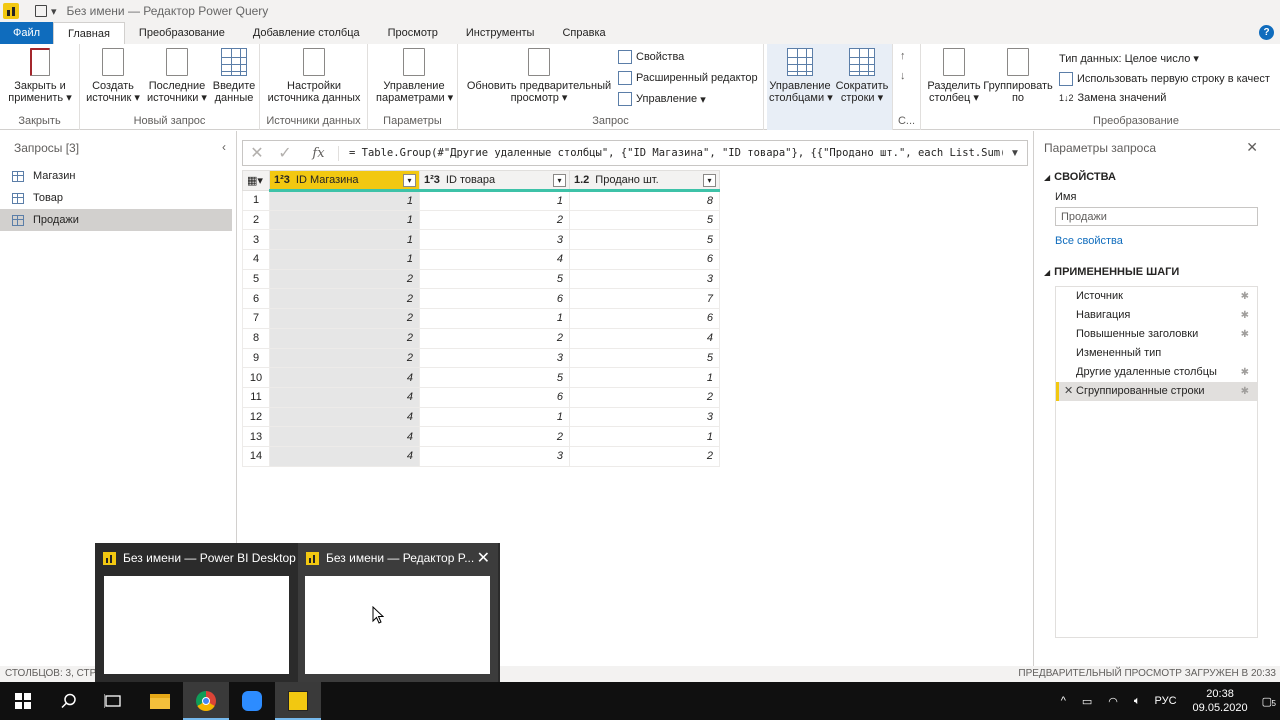  What do you see at coordinates (583, 33) in the screenshot?
I see `tab-help: Справка` at bounding box center [583, 33].